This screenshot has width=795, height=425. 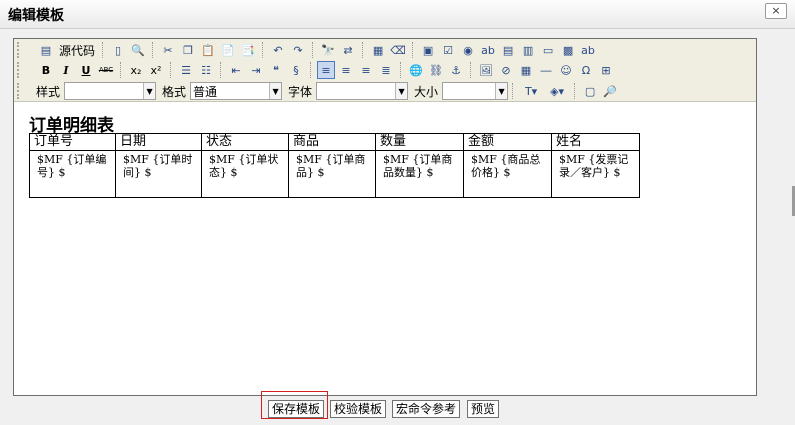 What do you see at coordinates (72, 174) in the screenshot?
I see `table-cell: $MF {订单编号} $` at bounding box center [72, 174].